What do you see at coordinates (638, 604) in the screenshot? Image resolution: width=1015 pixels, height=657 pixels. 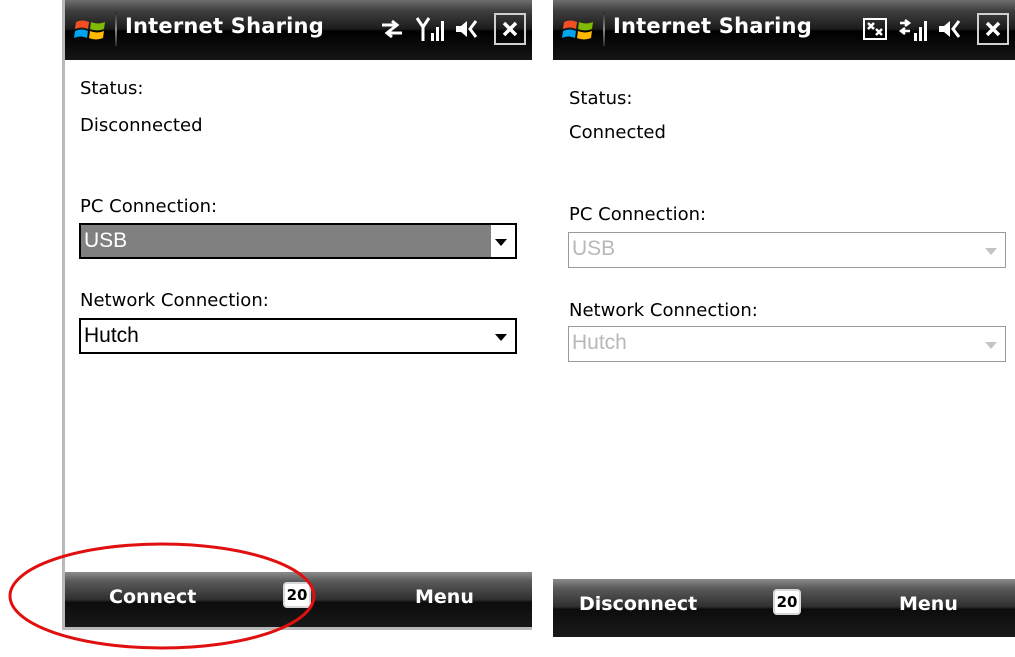 I see `disconnect-button: Disconnect` at bounding box center [638, 604].